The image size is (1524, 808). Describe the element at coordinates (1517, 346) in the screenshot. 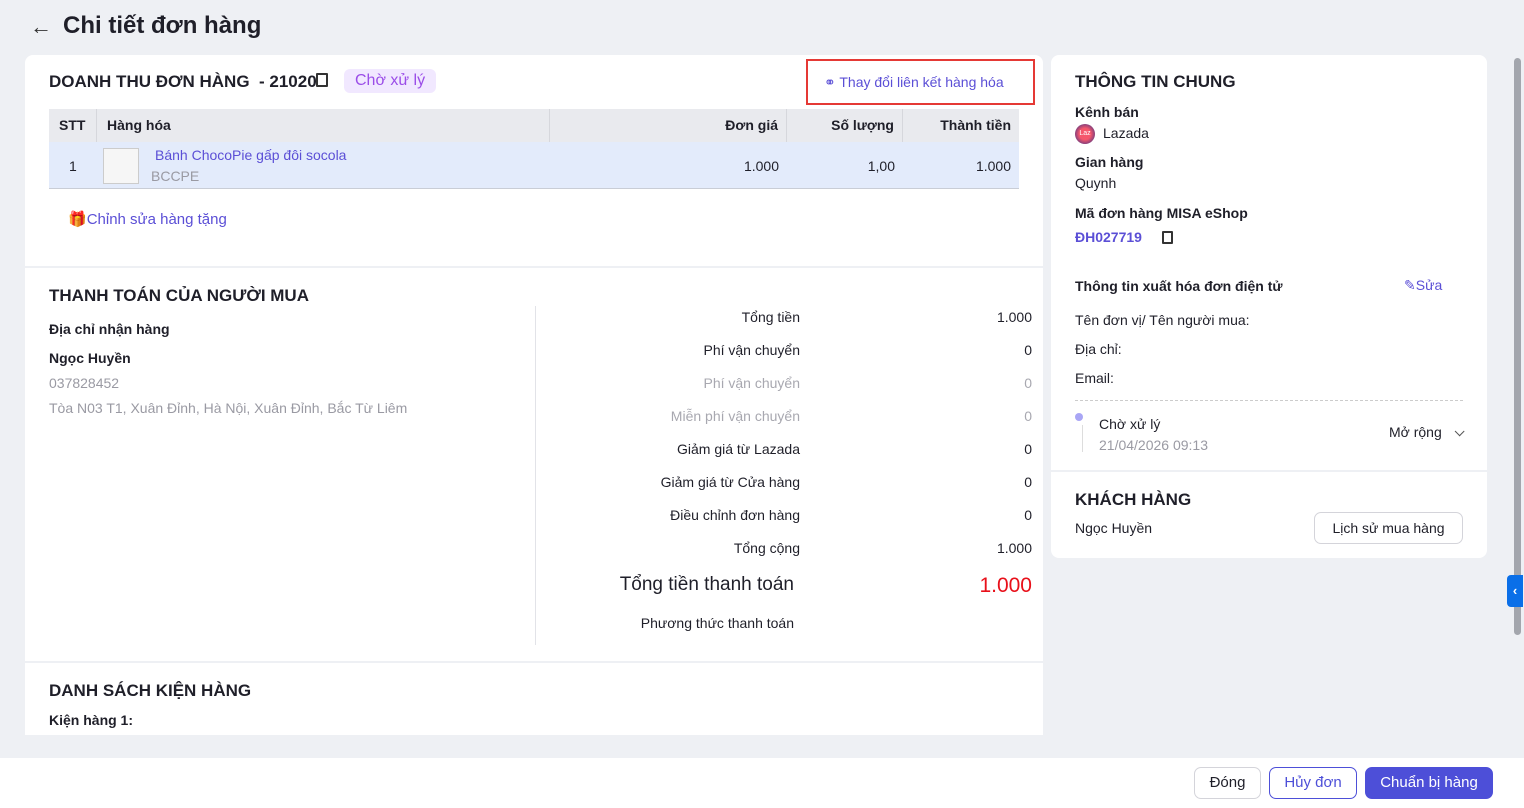

I see `scrollbar` at that location.